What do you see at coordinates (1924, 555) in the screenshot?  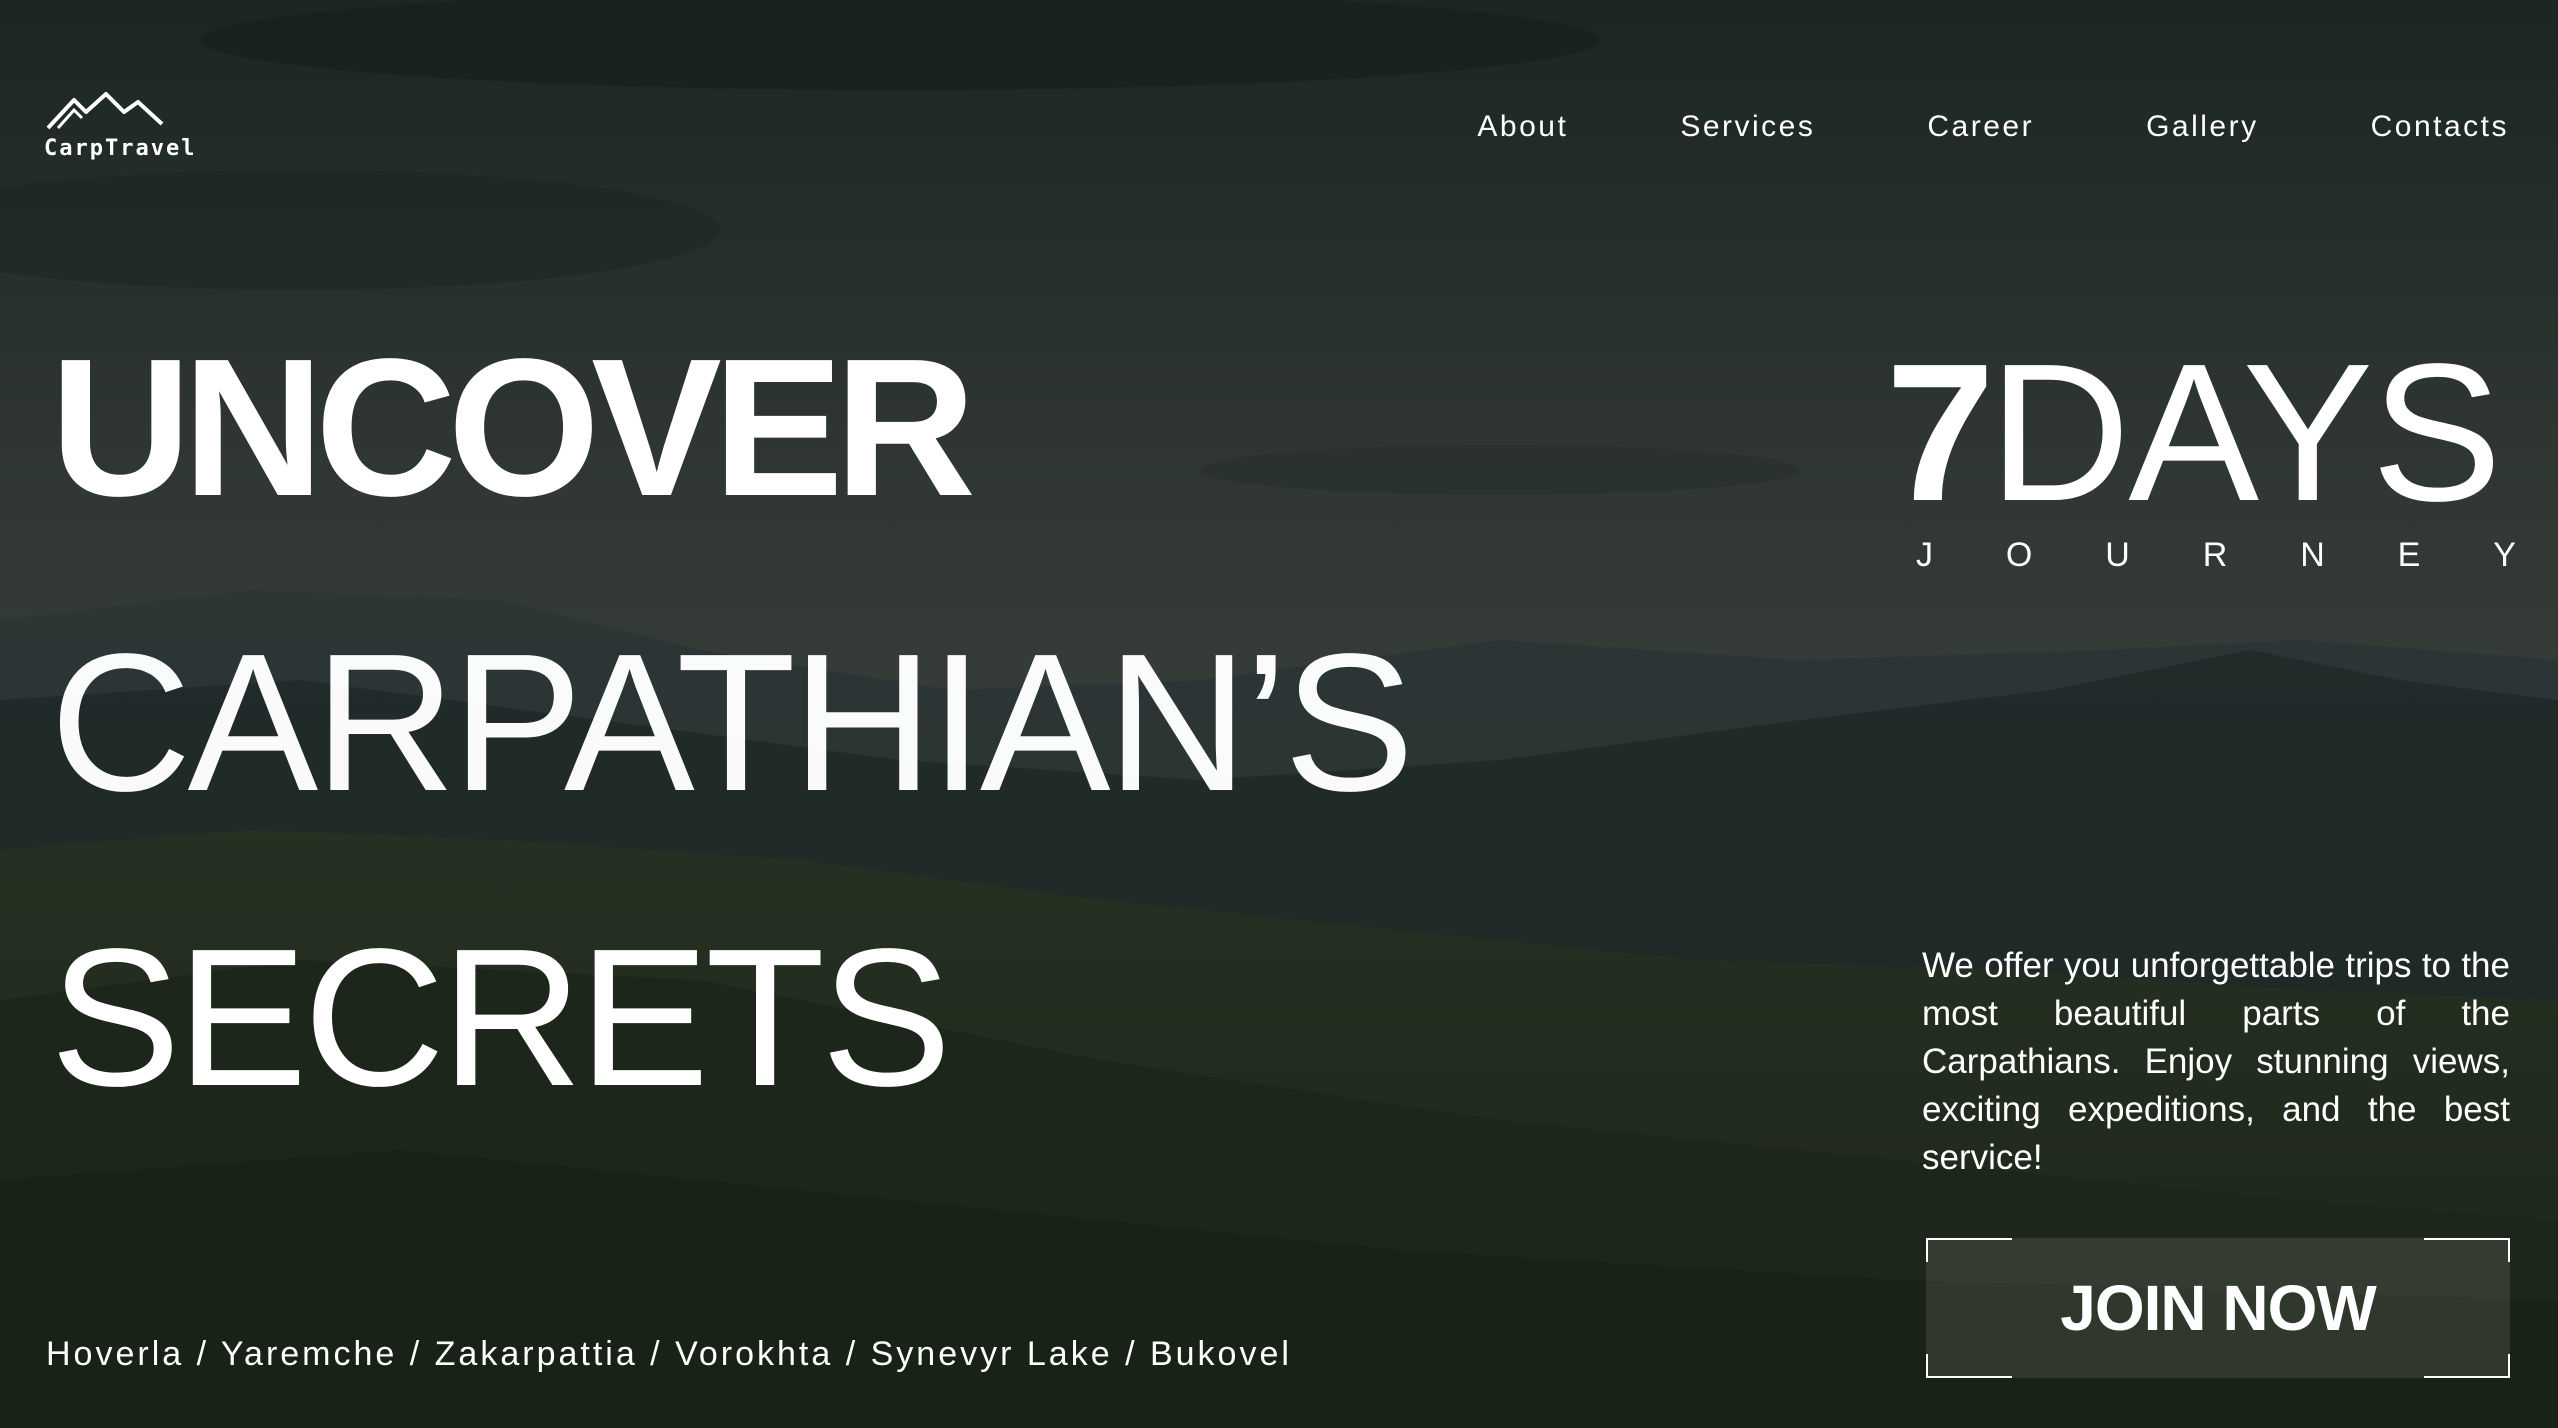 I see `journey-letter: J` at bounding box center [1924, 555].